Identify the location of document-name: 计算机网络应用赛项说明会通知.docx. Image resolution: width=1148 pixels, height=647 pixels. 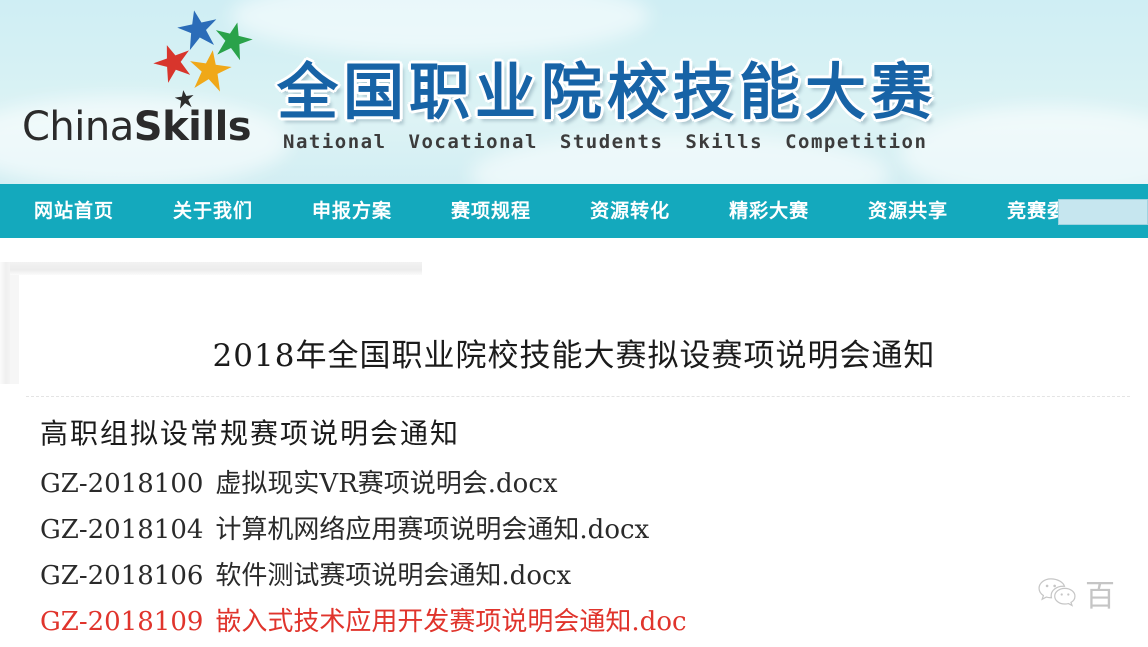
(432, 530).